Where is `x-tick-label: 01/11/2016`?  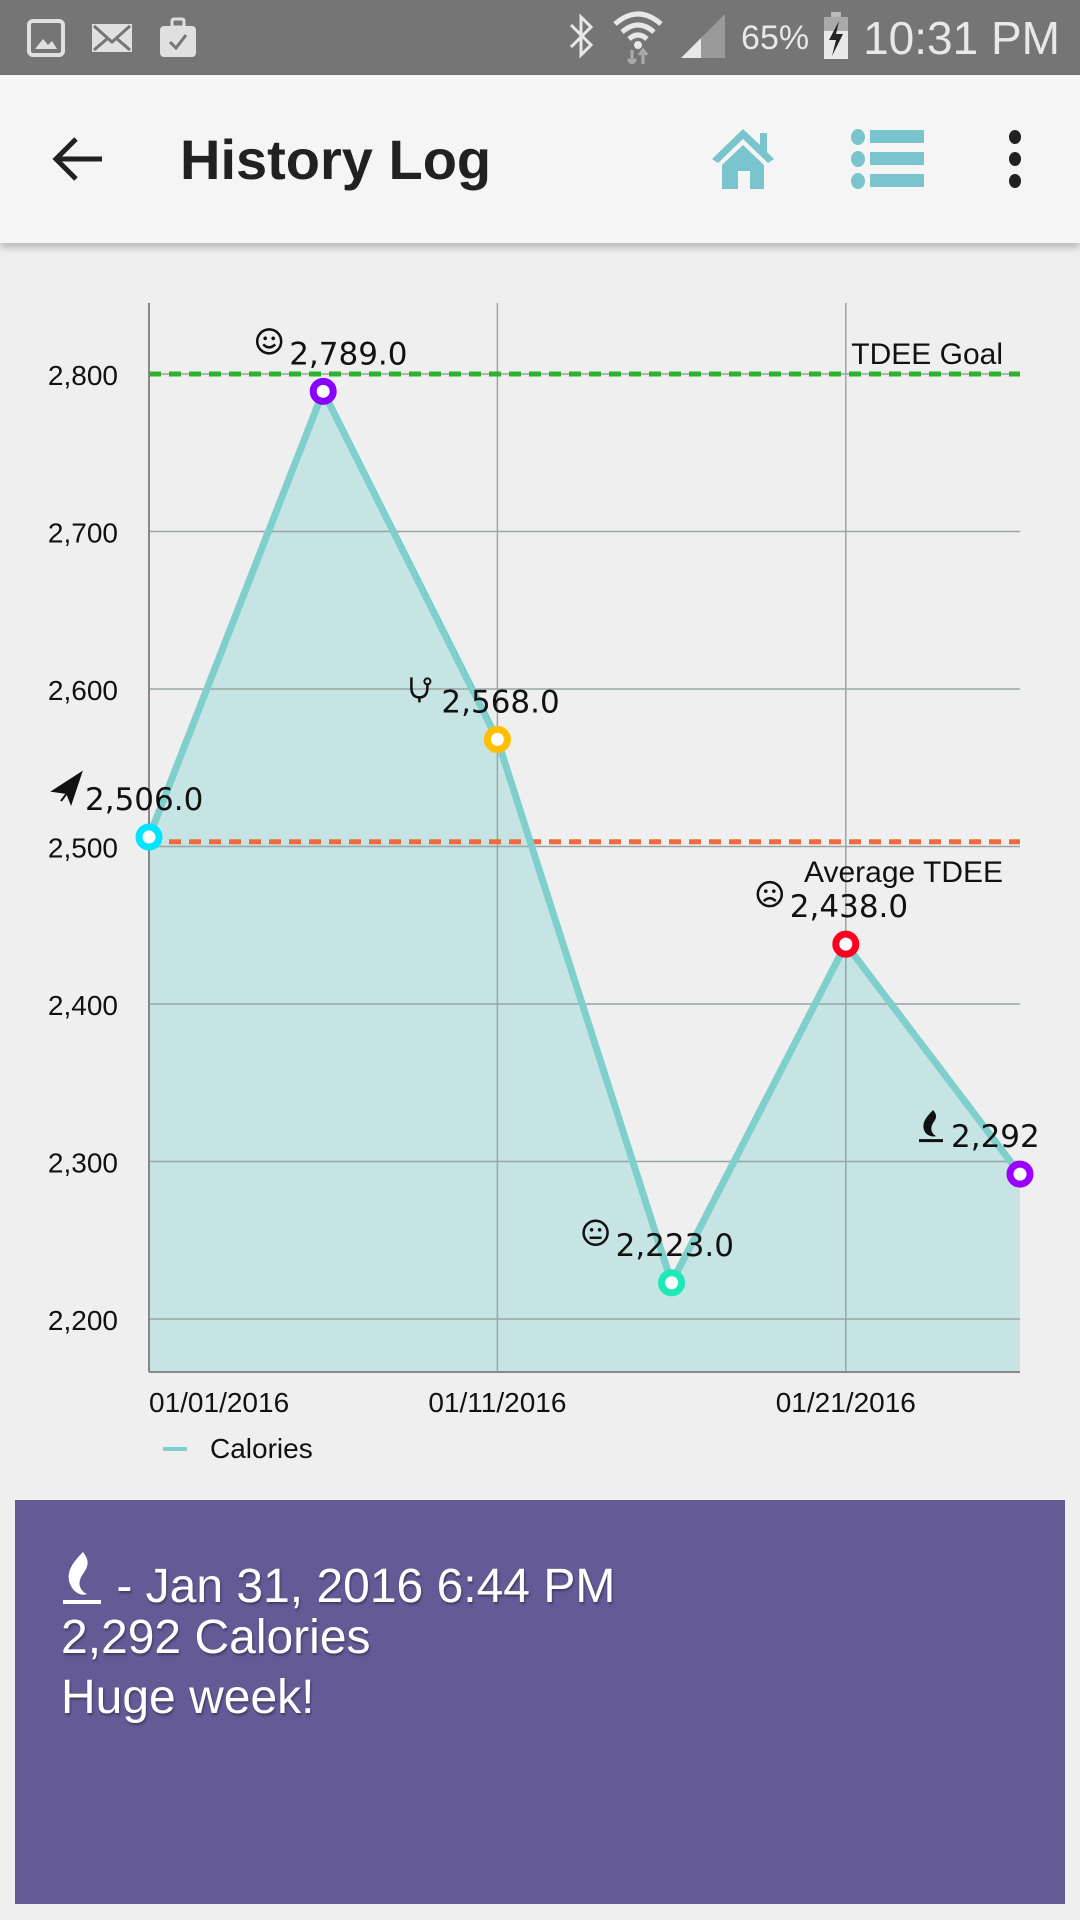
x-tick-label: 01/11/2016 is located at coordinates (497, 1402).